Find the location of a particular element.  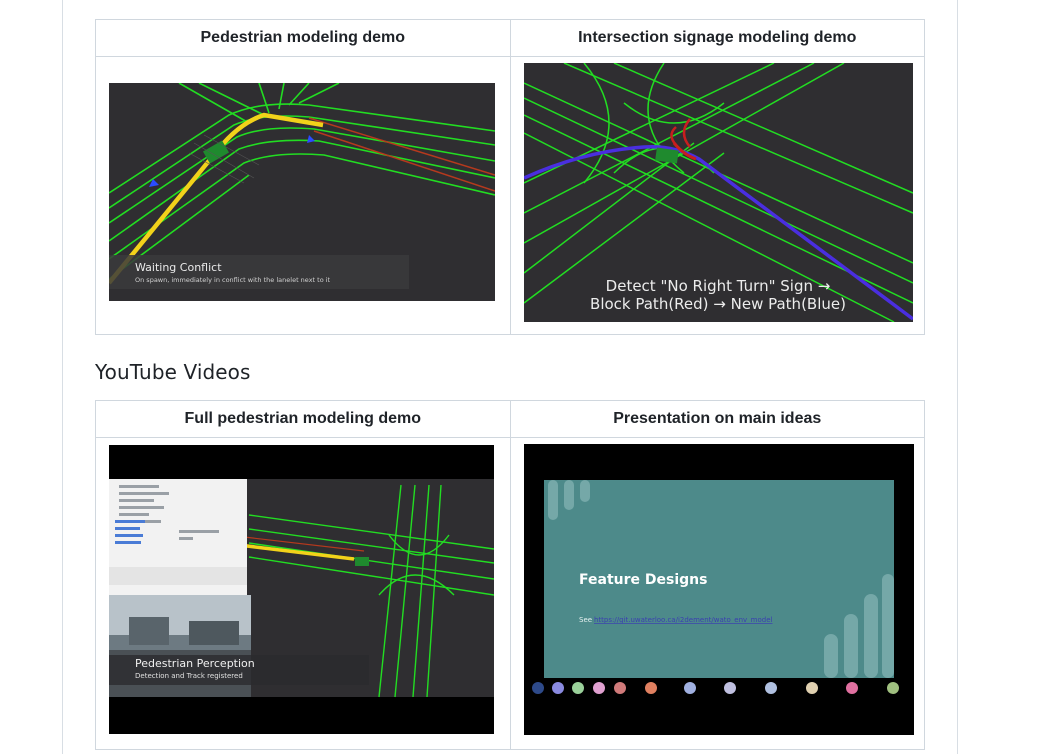

slide-see-label: See is located at coordinates (585, 620).